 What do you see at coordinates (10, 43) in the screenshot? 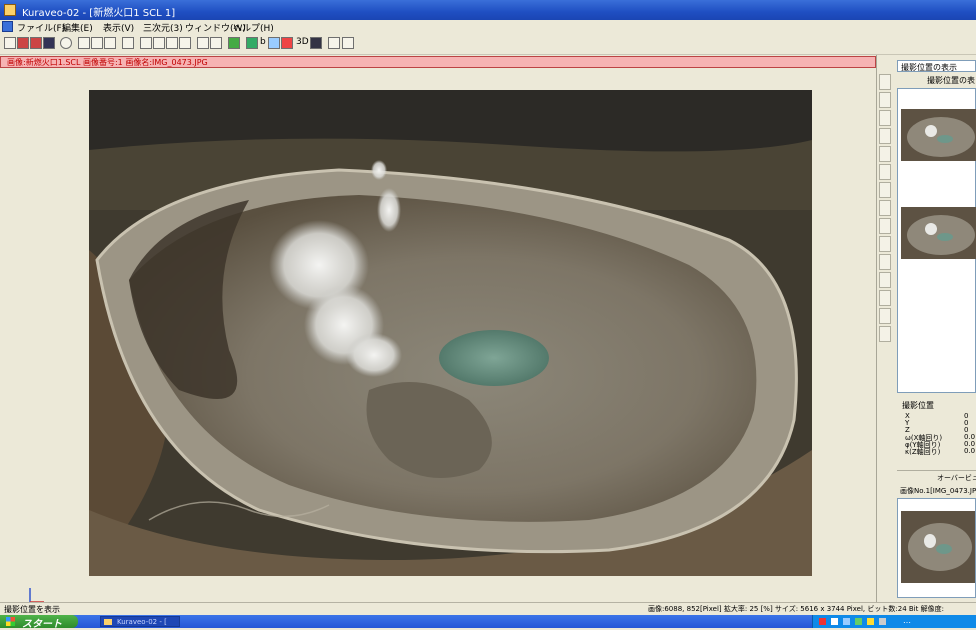
I see `new-file-icon` at bounding box center [10, 43].